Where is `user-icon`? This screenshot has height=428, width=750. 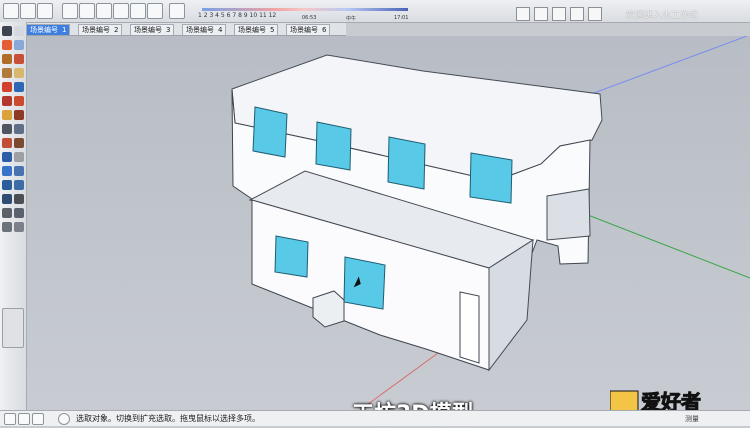 user-icon is located at coordinates (38, 419).